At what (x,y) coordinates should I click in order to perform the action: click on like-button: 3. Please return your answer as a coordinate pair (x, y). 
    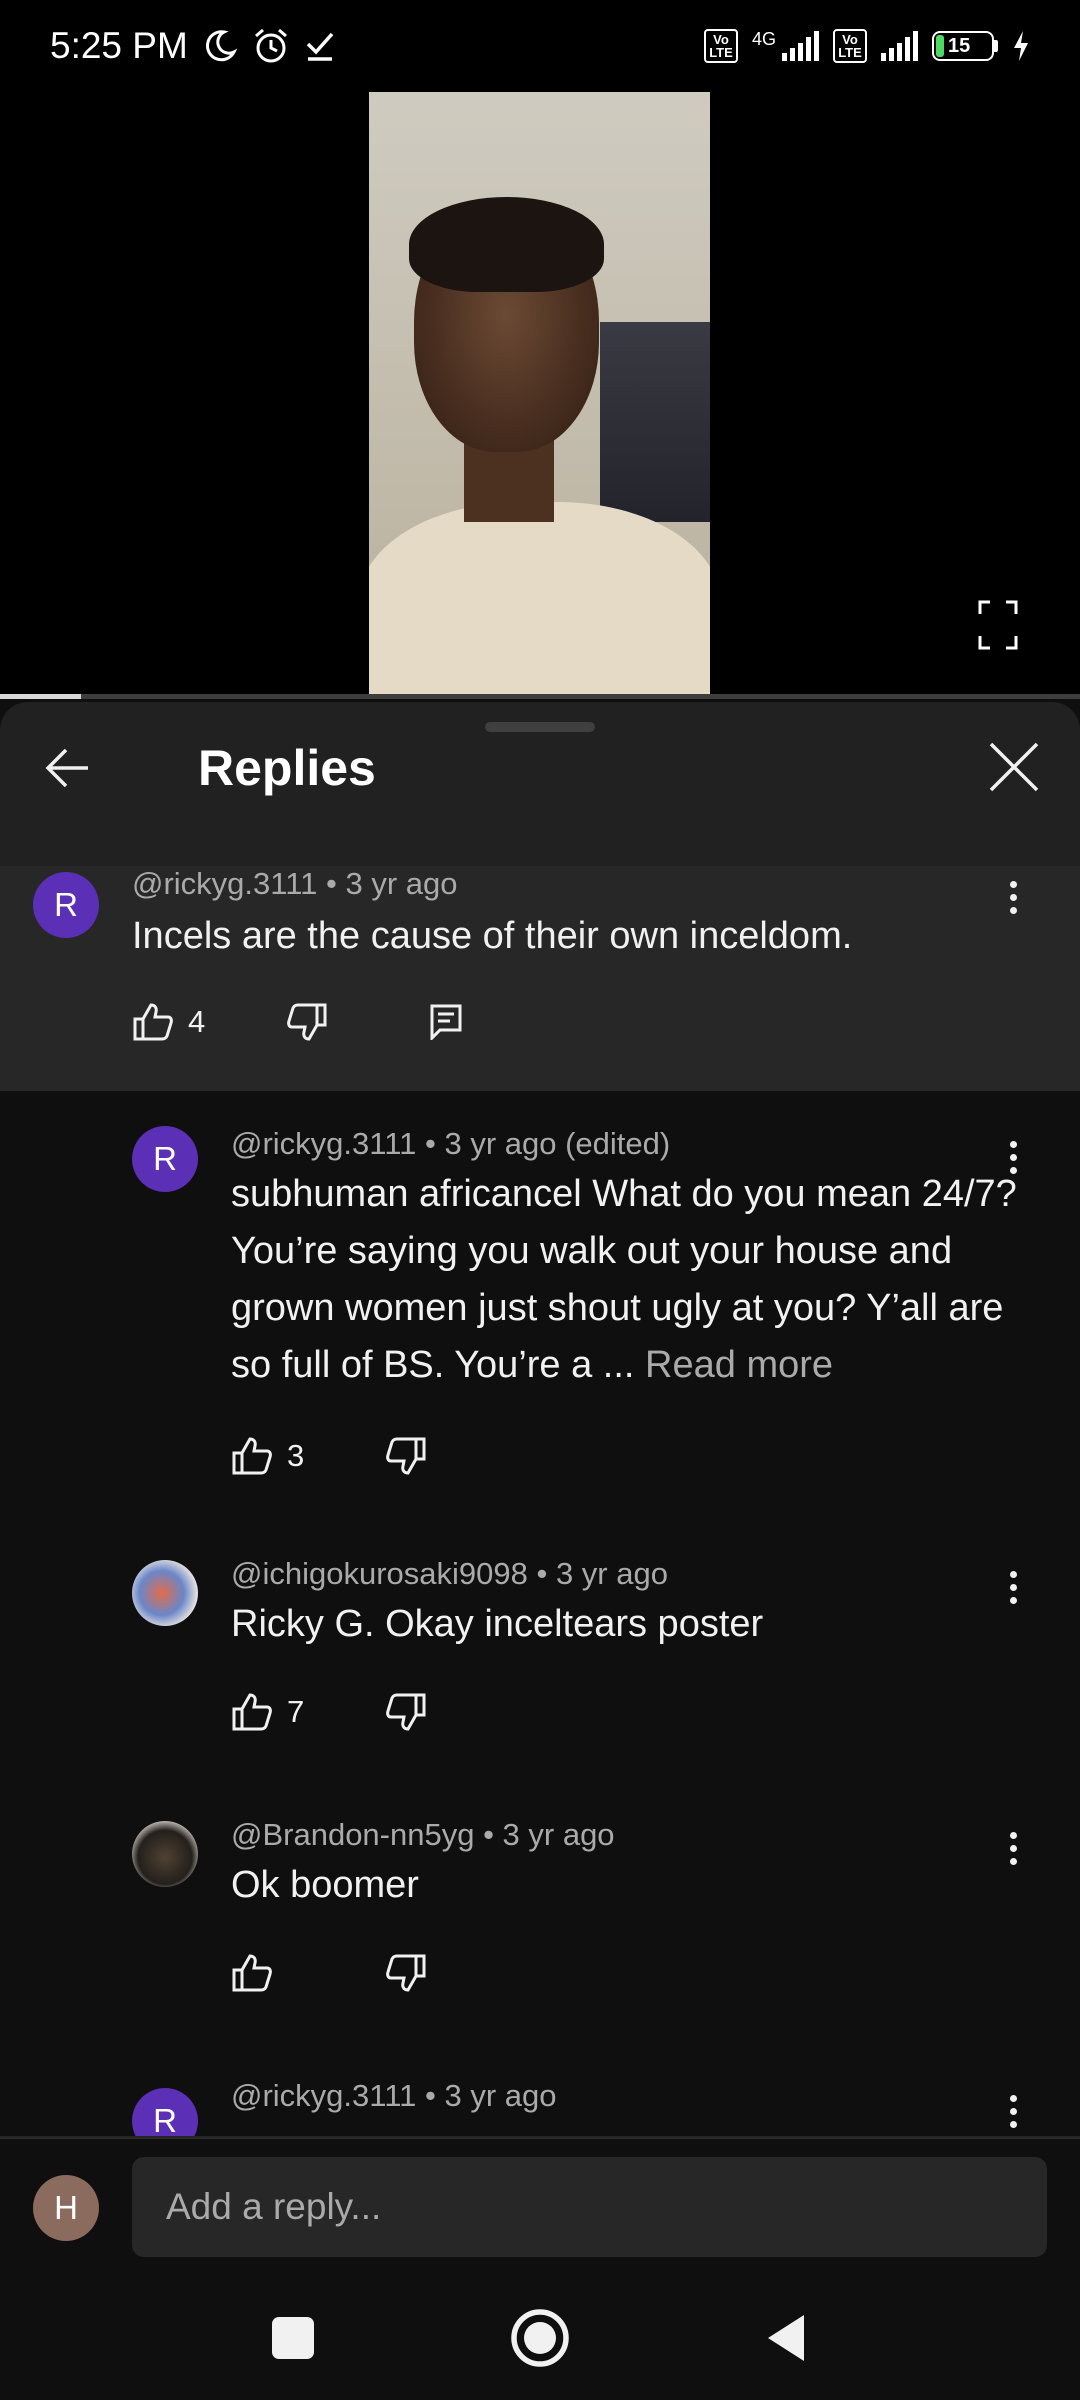
    Looking at the image, I should click on (267, 1456).